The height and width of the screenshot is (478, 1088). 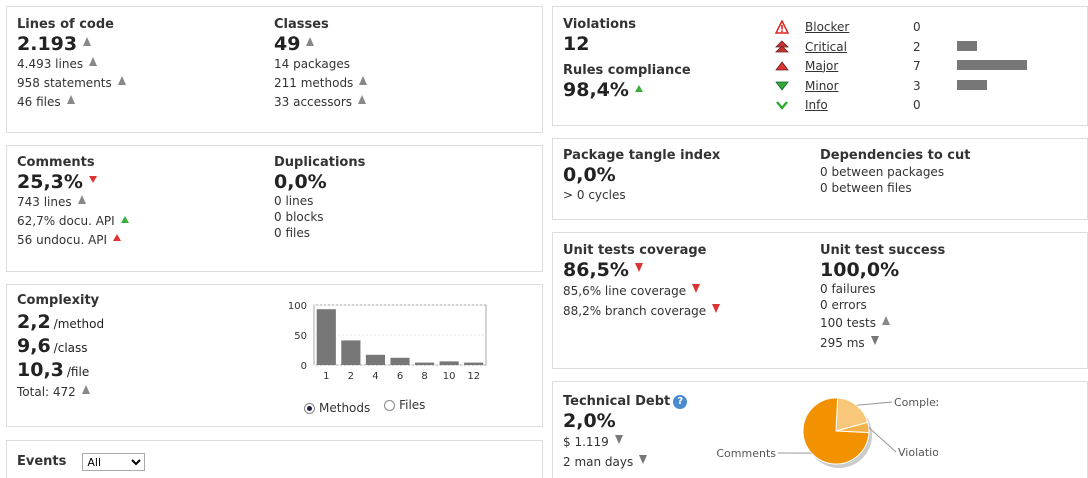 What do you see at coordinates (627, 70) in the screenshot?
I see `rules-compliance-title: Rules compliance` at bounding box center [627, 70].